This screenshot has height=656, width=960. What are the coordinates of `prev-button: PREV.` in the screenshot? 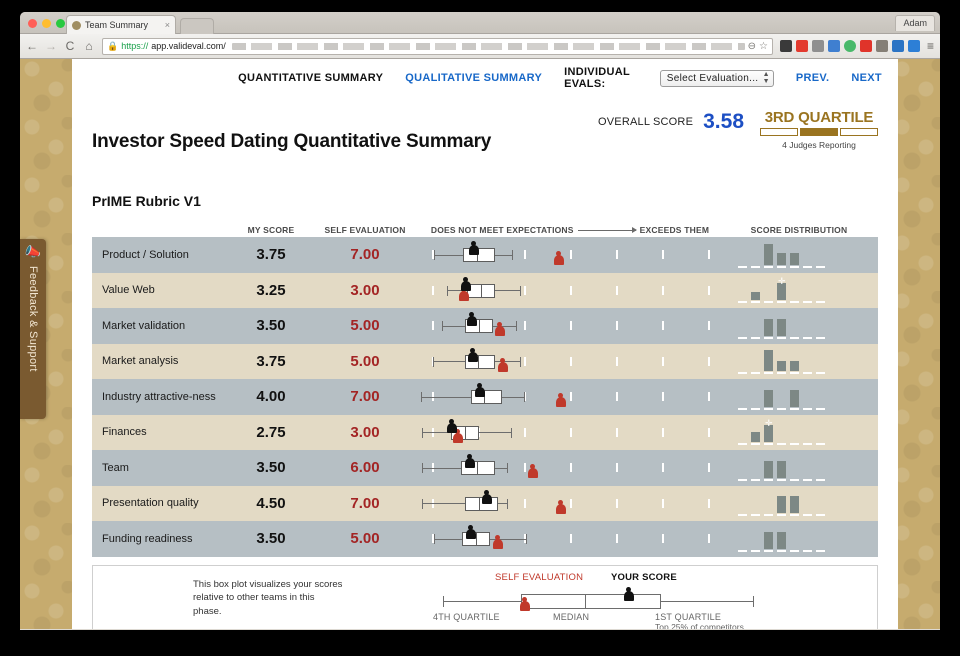 It's located at (813, 78).